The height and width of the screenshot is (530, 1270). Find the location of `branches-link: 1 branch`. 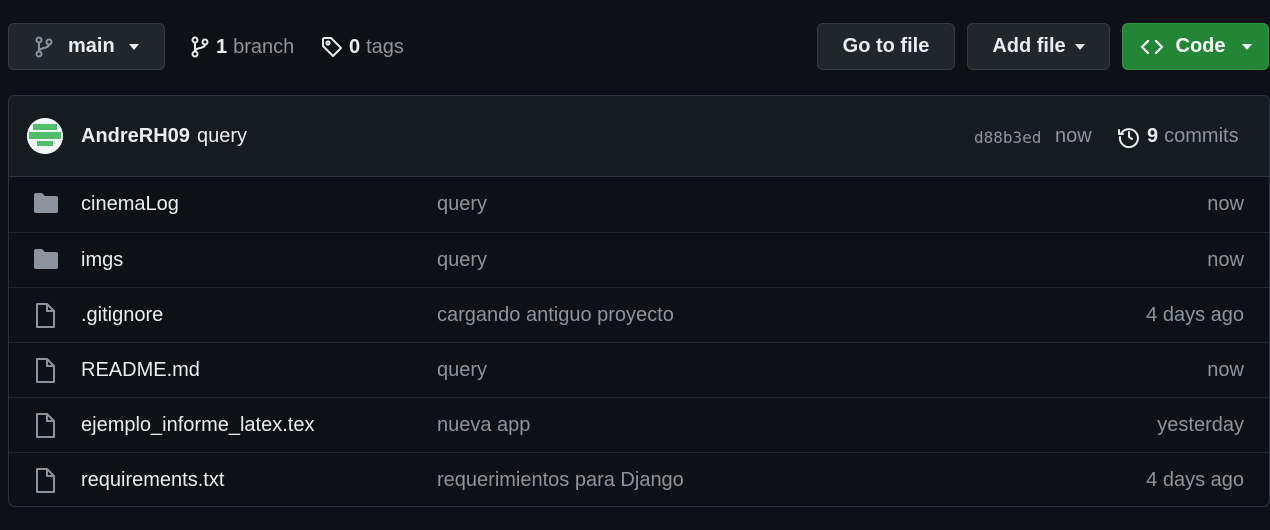

branches-link: 1 branch is located at coordinates (242, 47).